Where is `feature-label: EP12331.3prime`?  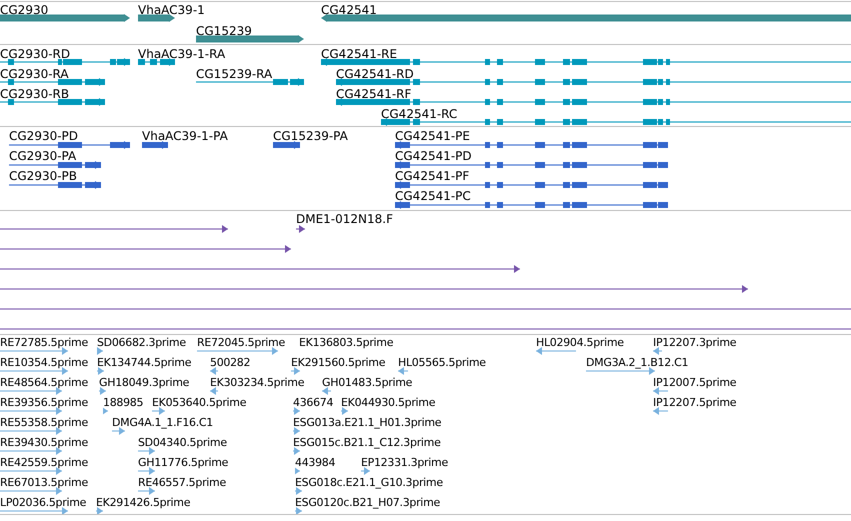 feature-label: EP12331.3prime is located at coordinates (404, 463).